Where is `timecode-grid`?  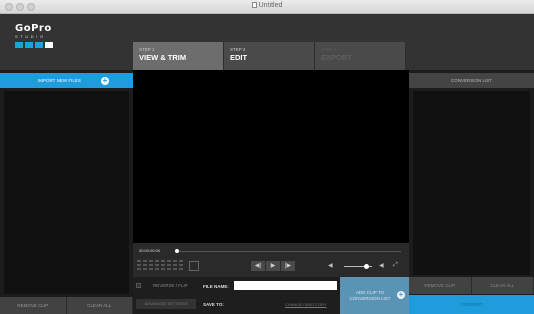 timecode-grid is located at coordinates (161, 266).